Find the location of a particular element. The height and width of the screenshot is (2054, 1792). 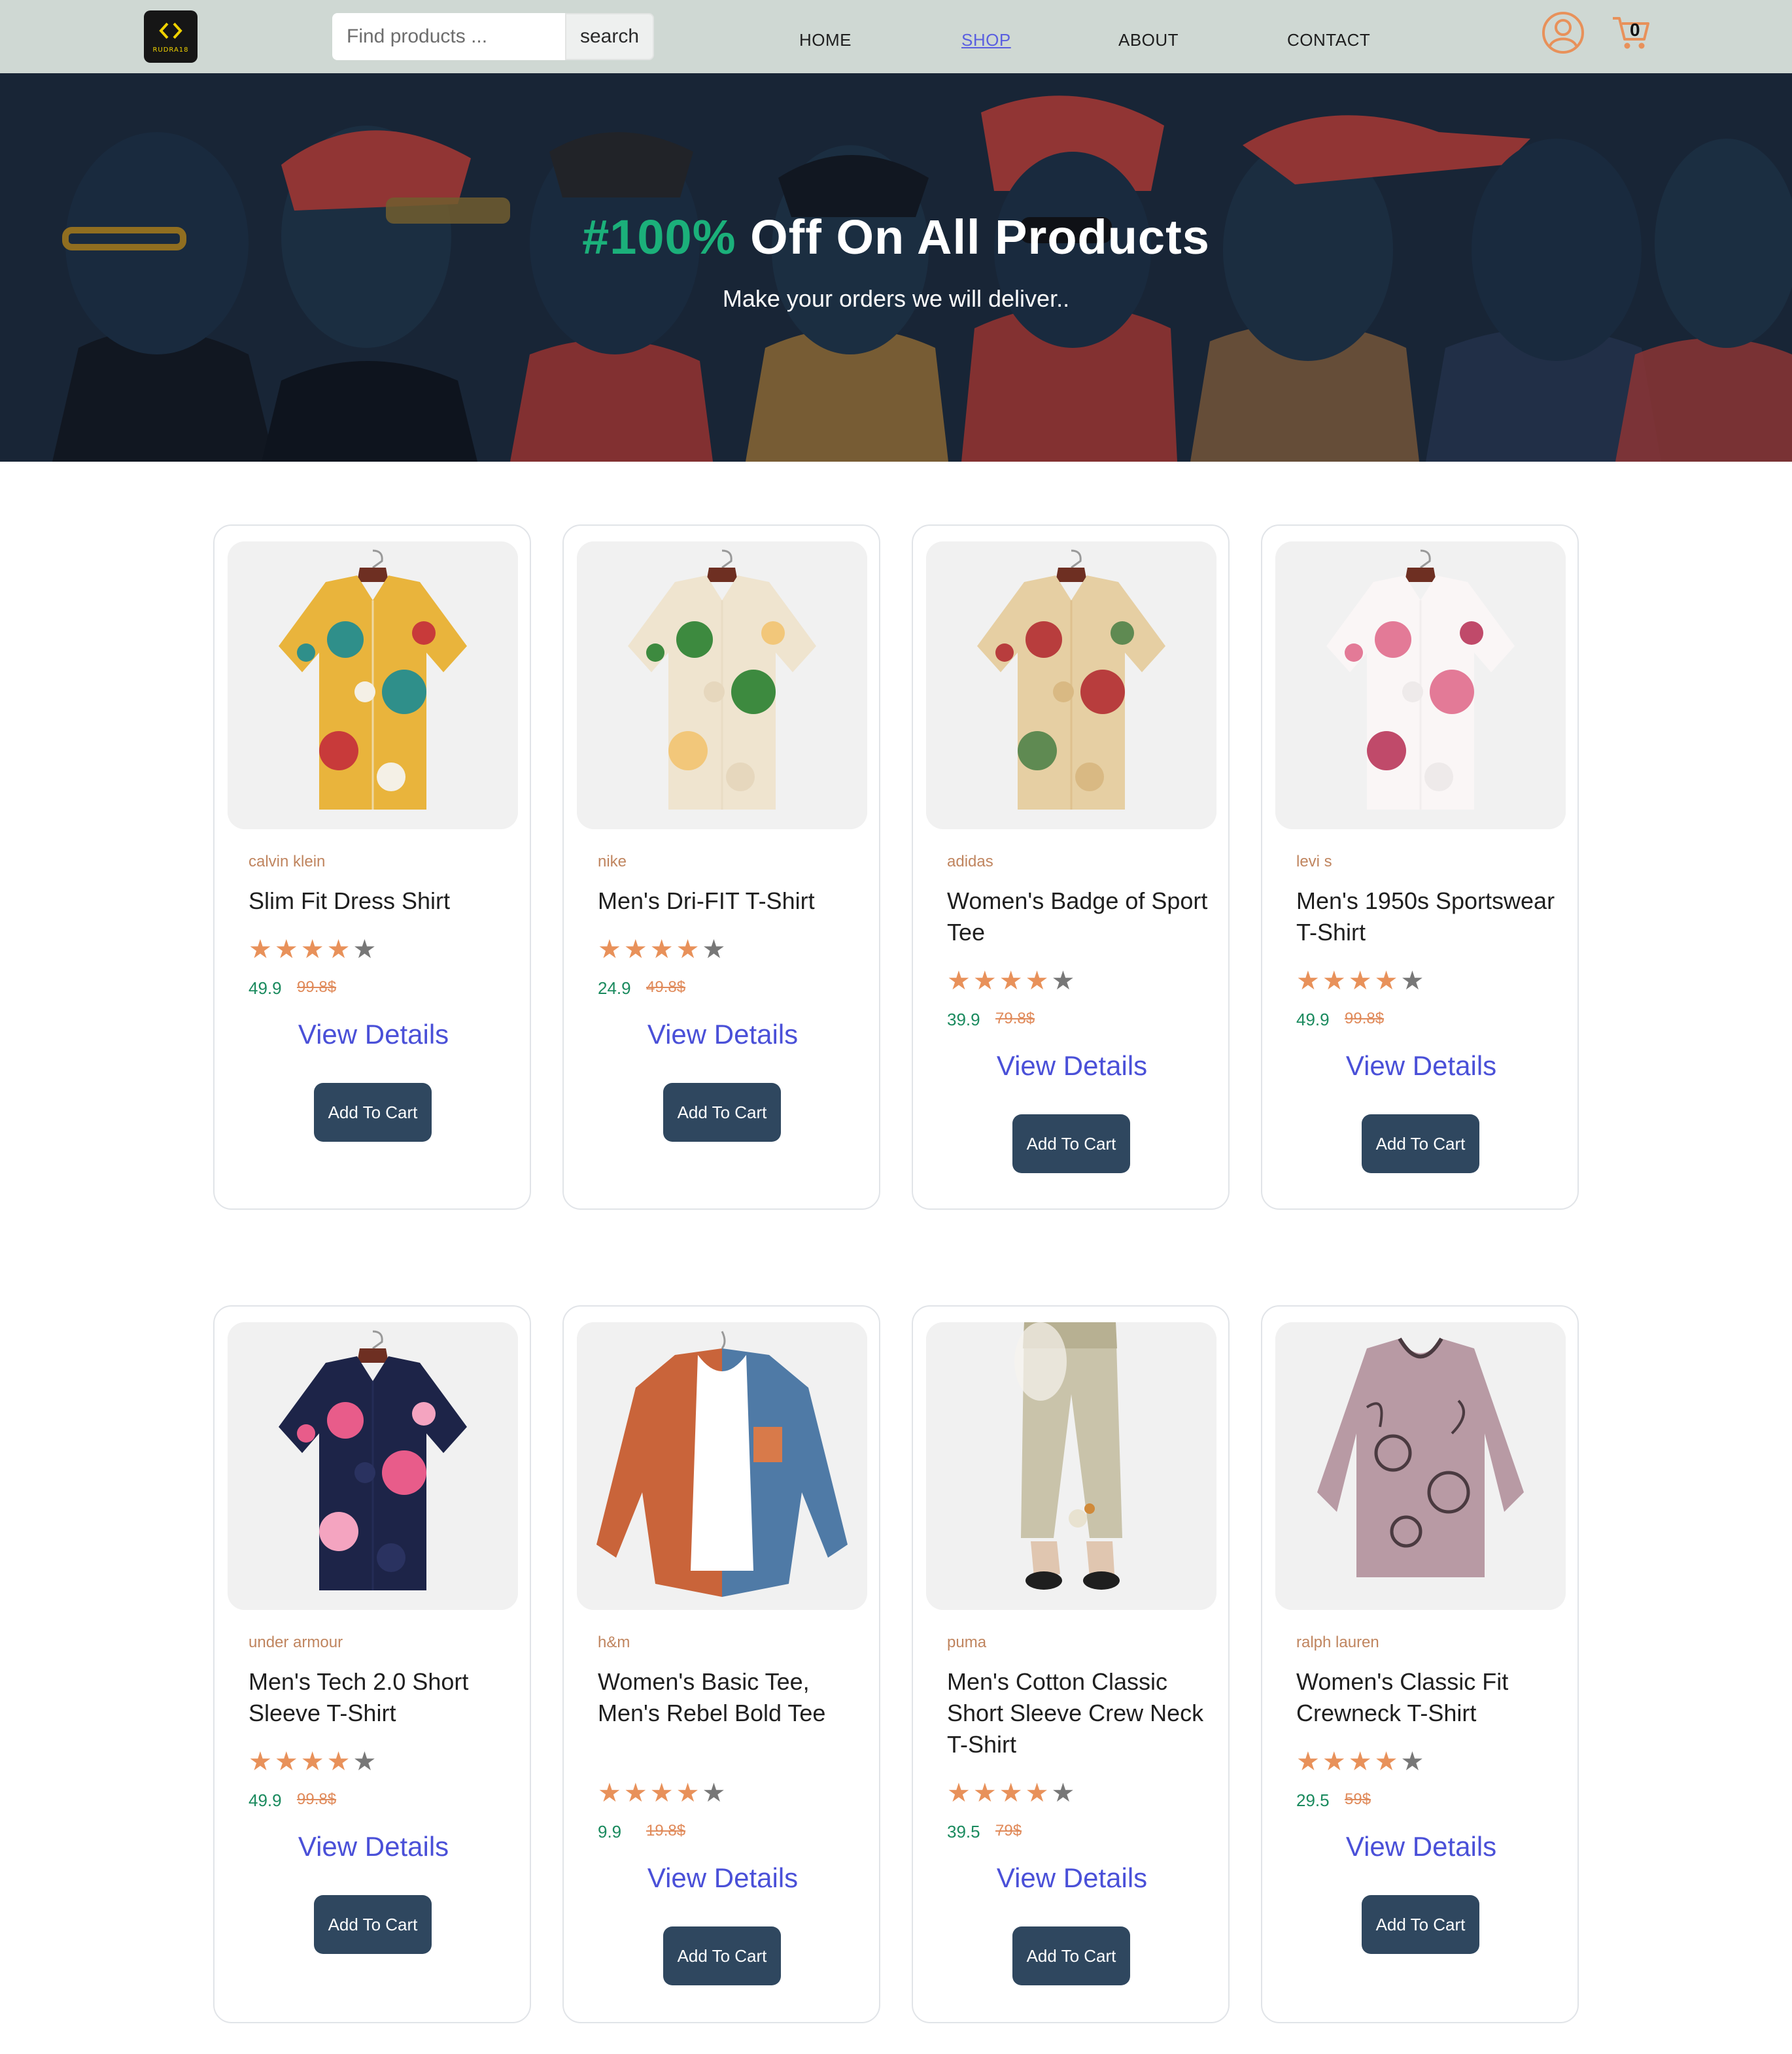

product-brand: h&m is located at coordinates (614, 1642).